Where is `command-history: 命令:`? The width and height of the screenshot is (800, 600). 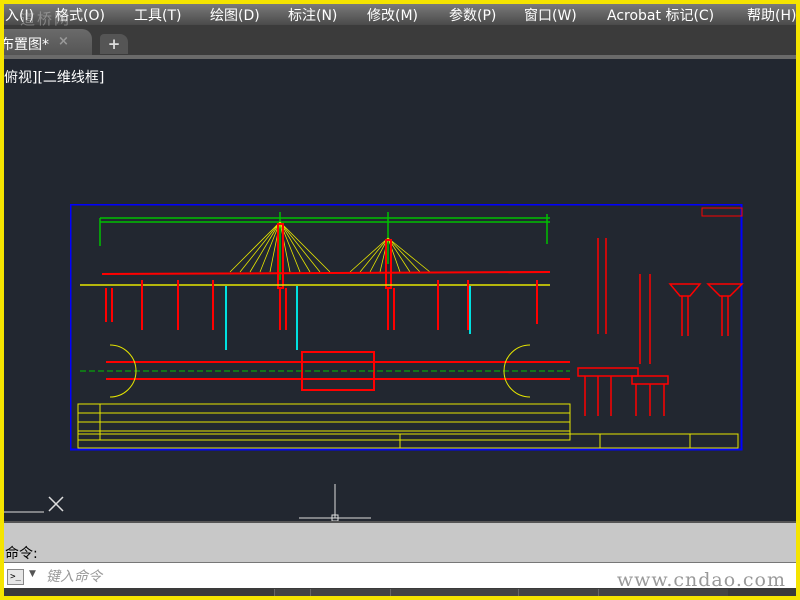
command-history: 命令: is located at coordinates (400, 541).